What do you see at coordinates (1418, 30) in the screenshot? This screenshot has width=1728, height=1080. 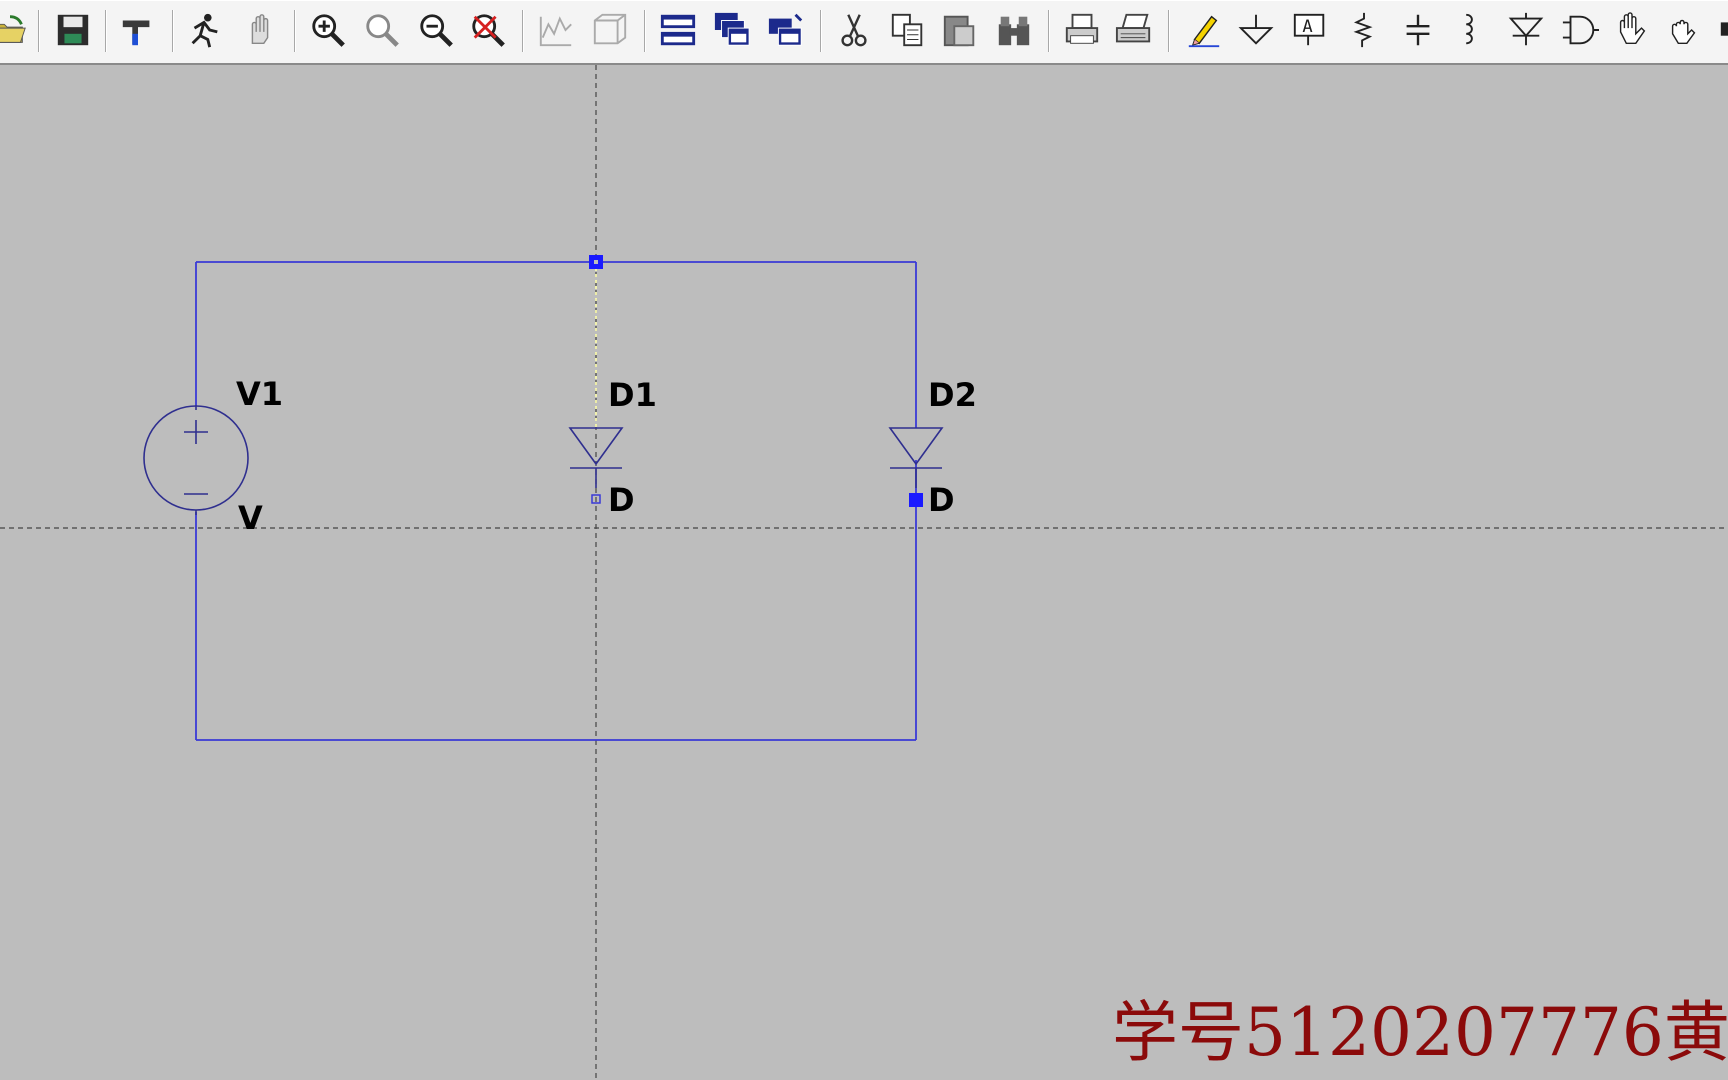 I see `capacitor-icon` at bounding box center [1418, 30].